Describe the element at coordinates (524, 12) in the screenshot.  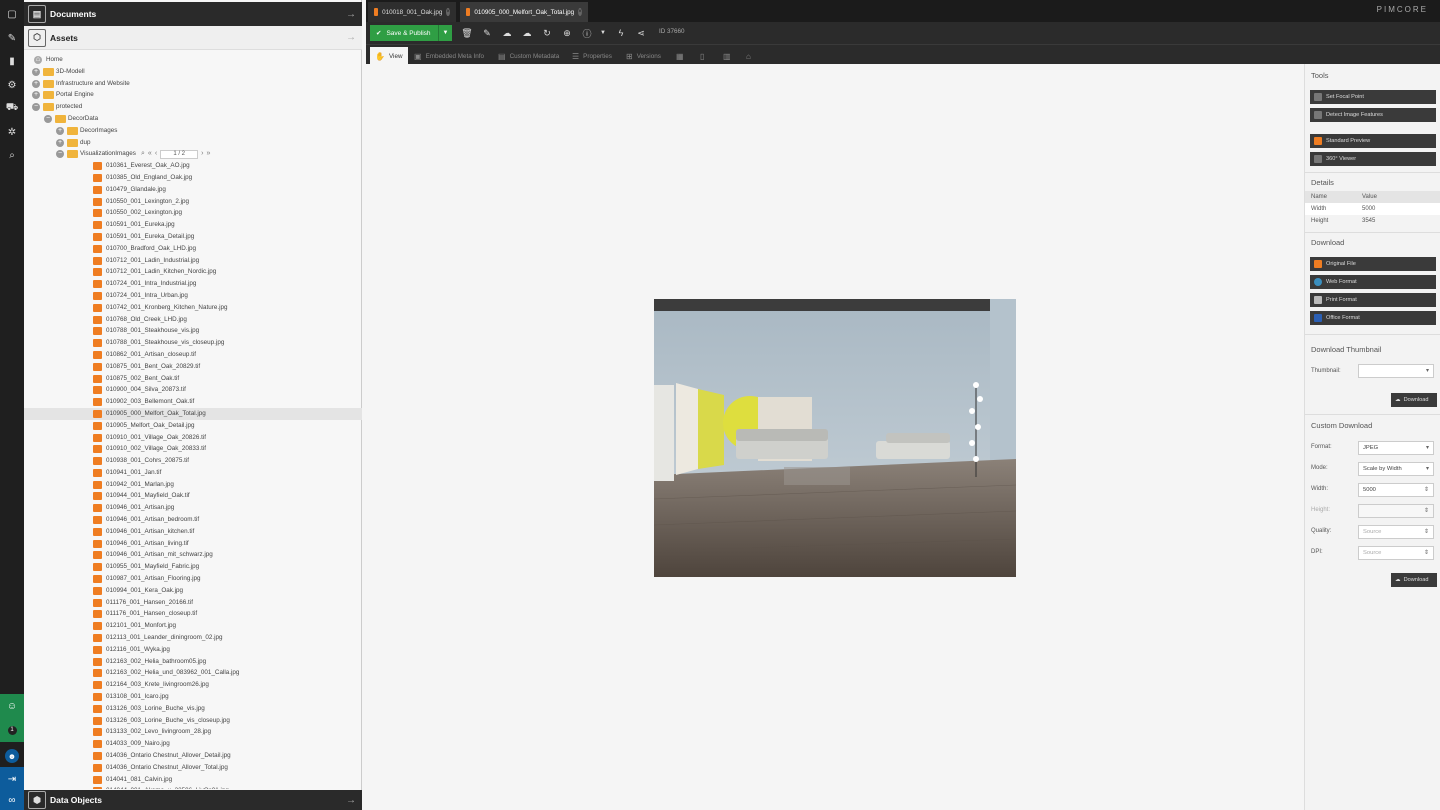
I see `tab-melfort: 010905_000_Melfort_Oak_Total.jpg ×` at that location.